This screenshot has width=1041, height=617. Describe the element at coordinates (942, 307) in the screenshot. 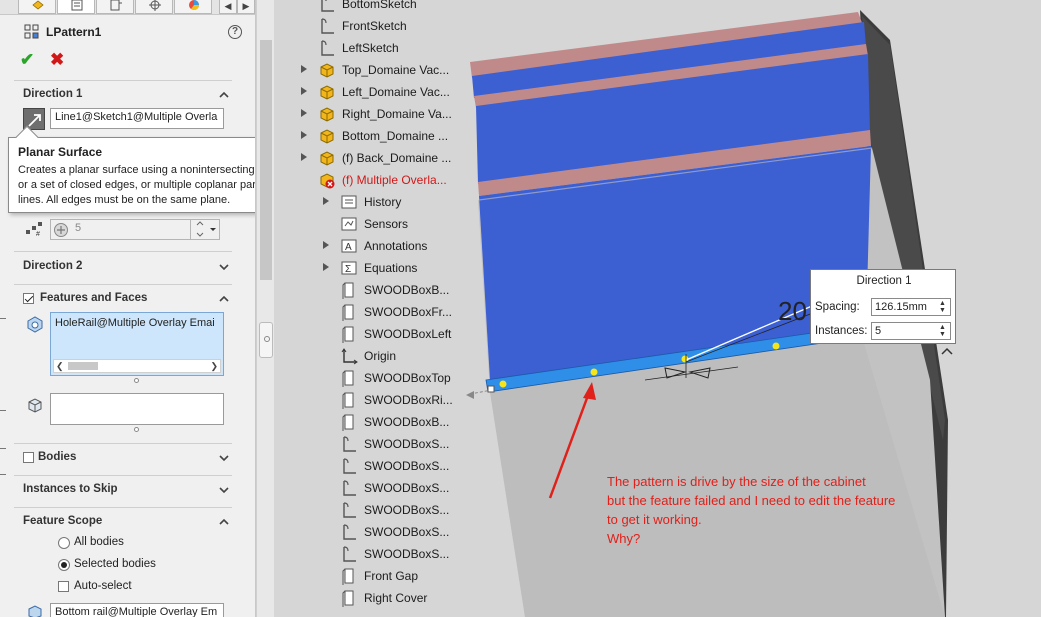

I see `spacing-spinner: ▲ ▼` at that location.